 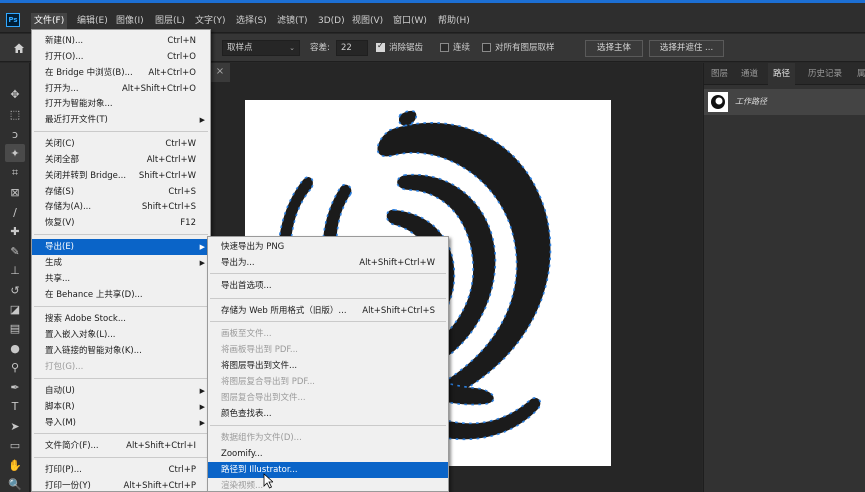 I want to click on menu-item: 恢复(V) F12, so click(x=121, y=223).